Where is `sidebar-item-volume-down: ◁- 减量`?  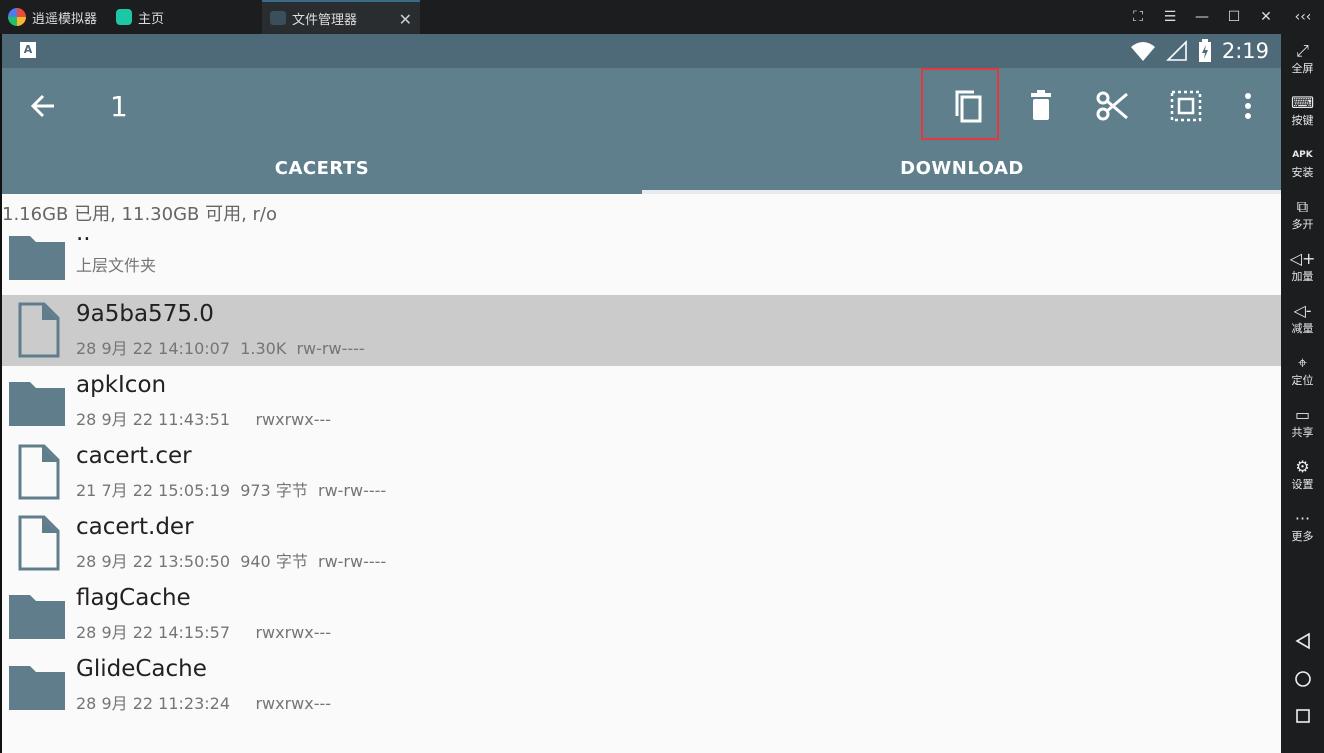
sidebar-item-volume-down: ◁- 减量 is located at coordinates (1302, 322).